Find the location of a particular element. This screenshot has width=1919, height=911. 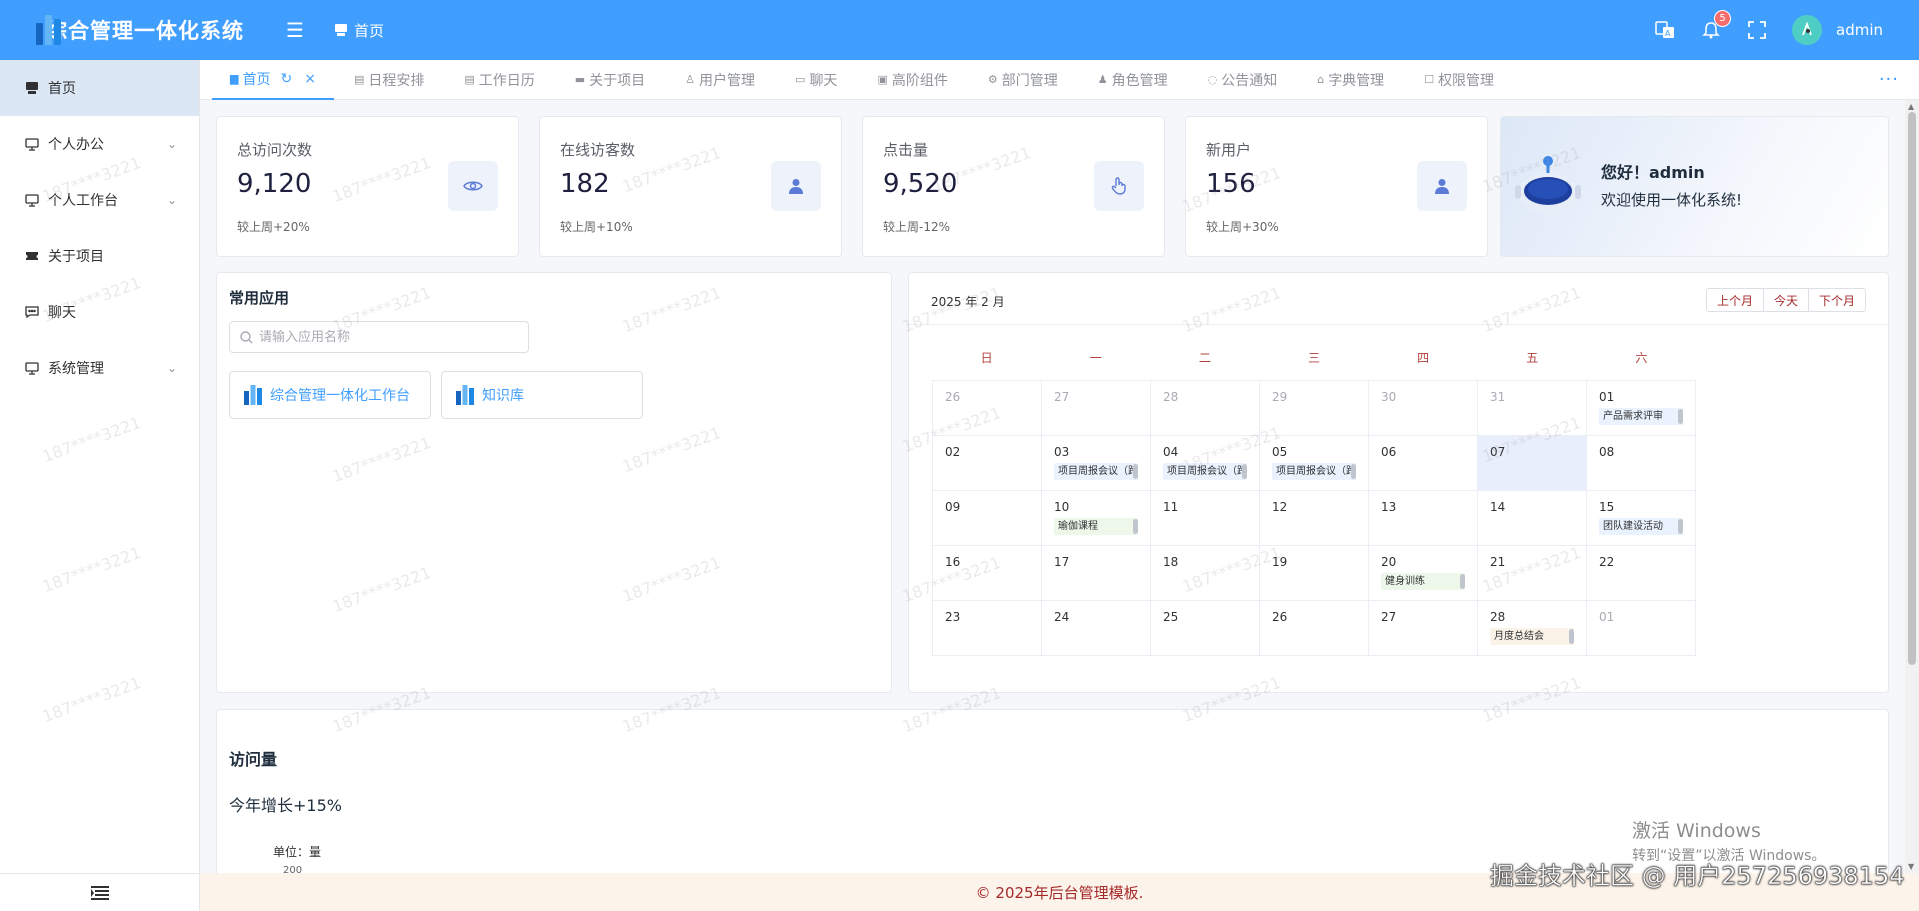

day-number: 17 is located at coordinates (1062, 562).